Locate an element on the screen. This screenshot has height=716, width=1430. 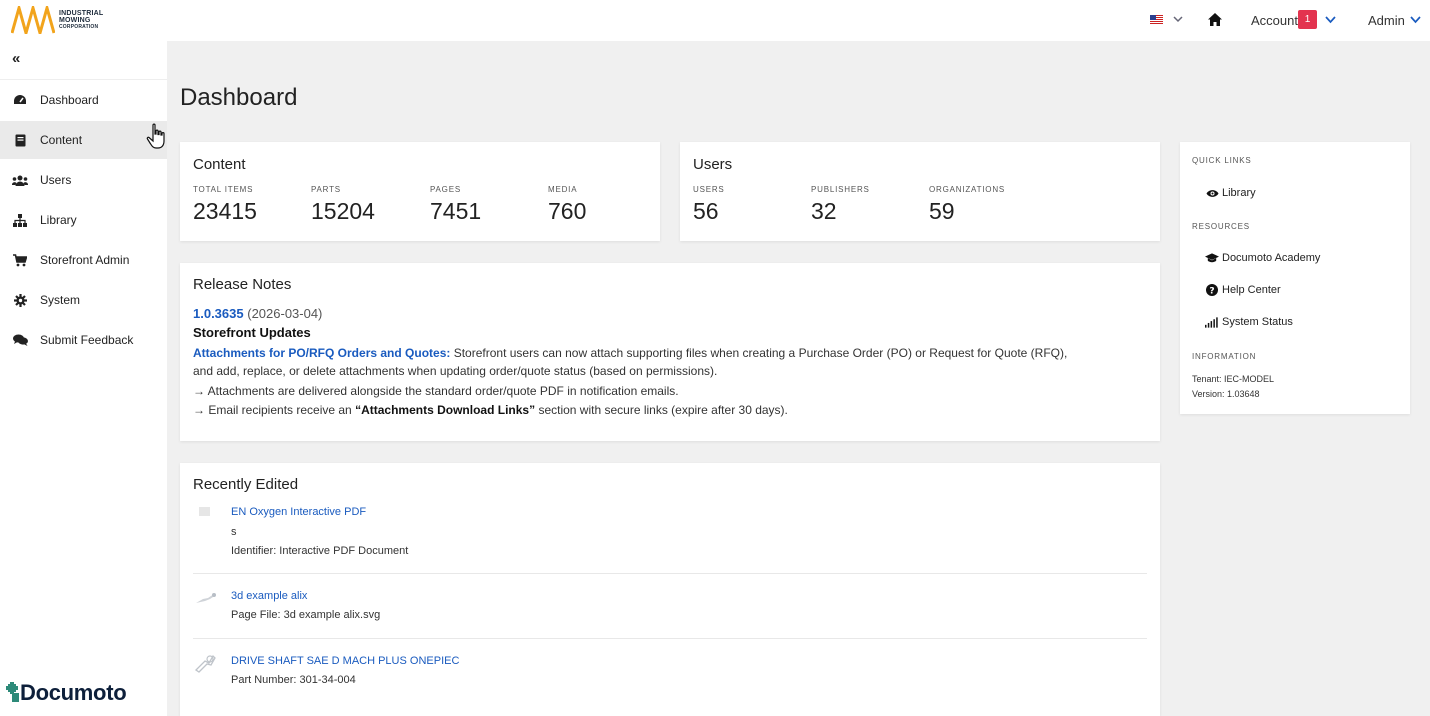
quick-link-label: Library is located at coordinates (1239, 193).